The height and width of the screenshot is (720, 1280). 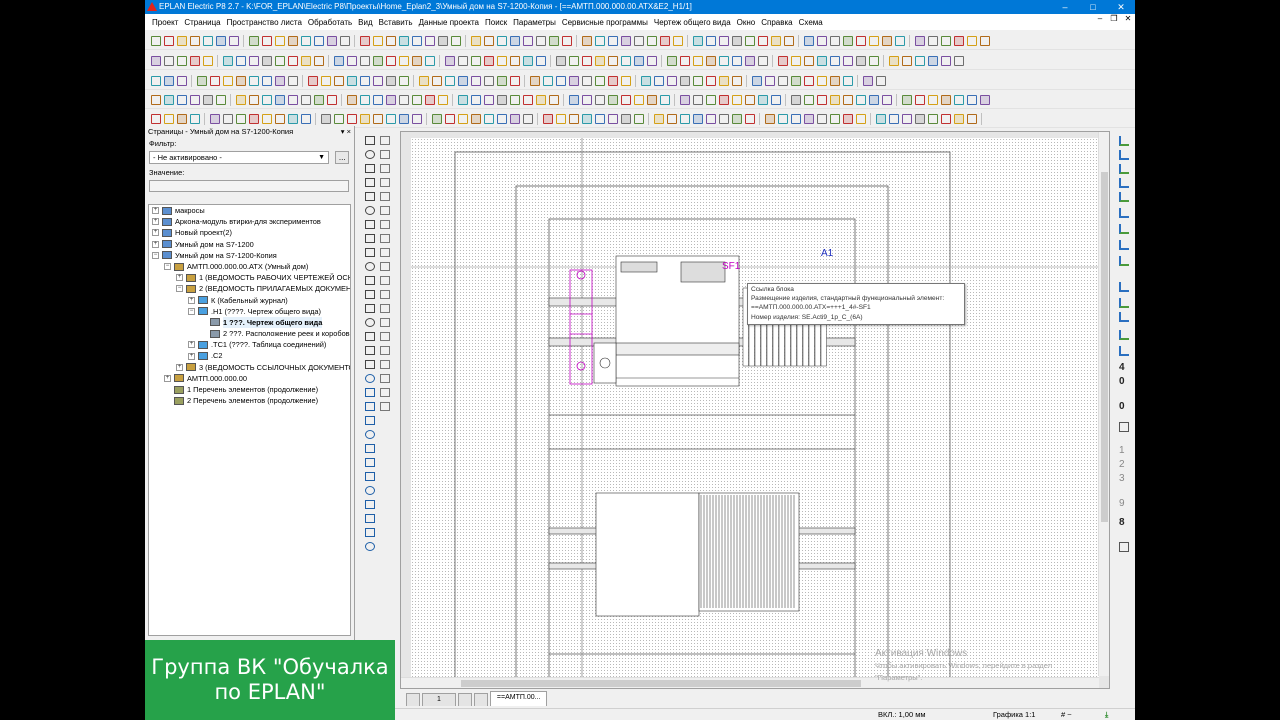 I want to click on menu-schematic: Схема, so click(x=811, y=22).